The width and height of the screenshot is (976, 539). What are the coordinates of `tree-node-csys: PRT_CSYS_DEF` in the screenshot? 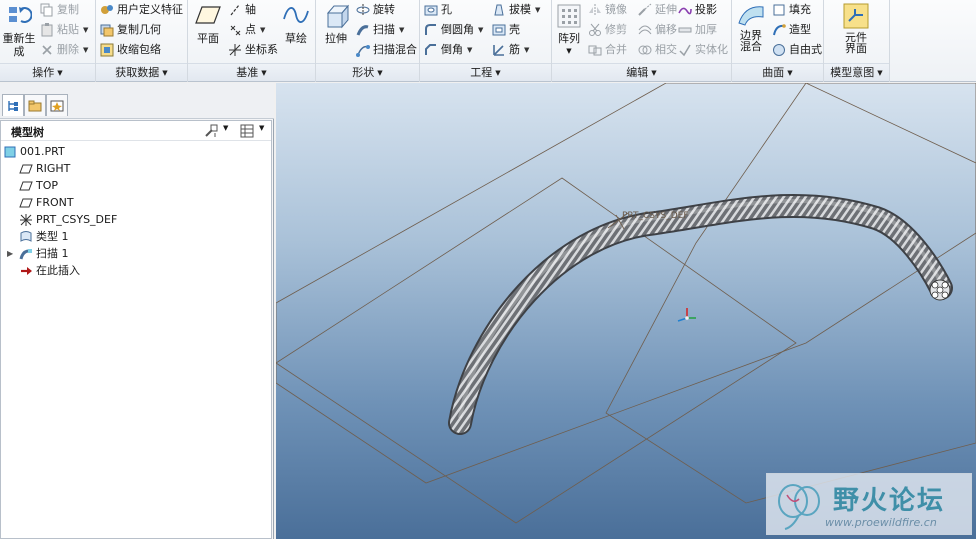 It's located at (68, 219).